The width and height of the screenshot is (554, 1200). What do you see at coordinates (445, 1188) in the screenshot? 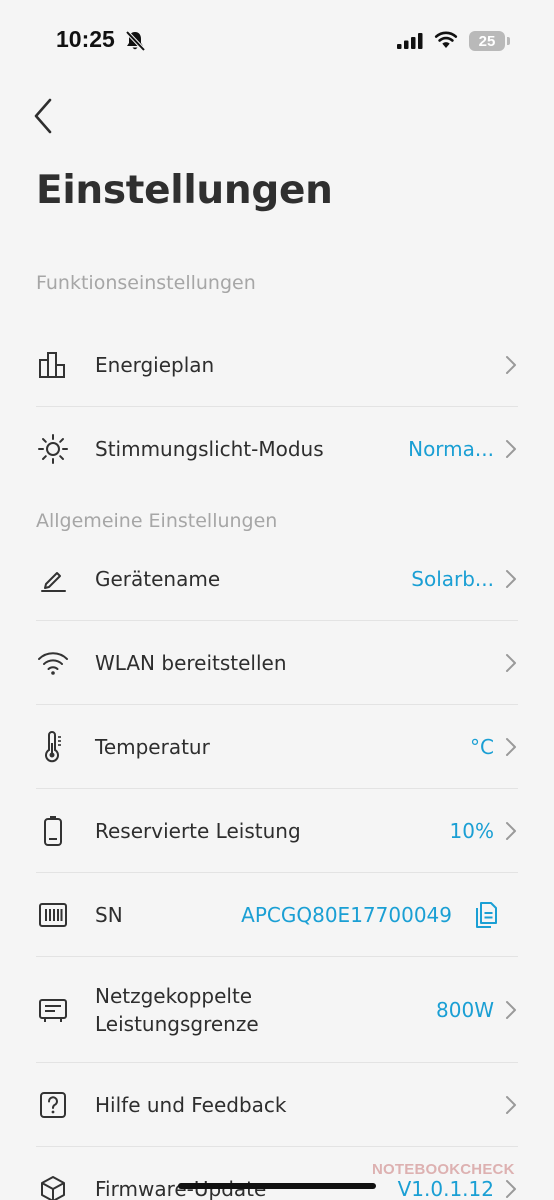
I see `firmware-update-value: V1.0.1.12` at bounding box center [445, 1188].